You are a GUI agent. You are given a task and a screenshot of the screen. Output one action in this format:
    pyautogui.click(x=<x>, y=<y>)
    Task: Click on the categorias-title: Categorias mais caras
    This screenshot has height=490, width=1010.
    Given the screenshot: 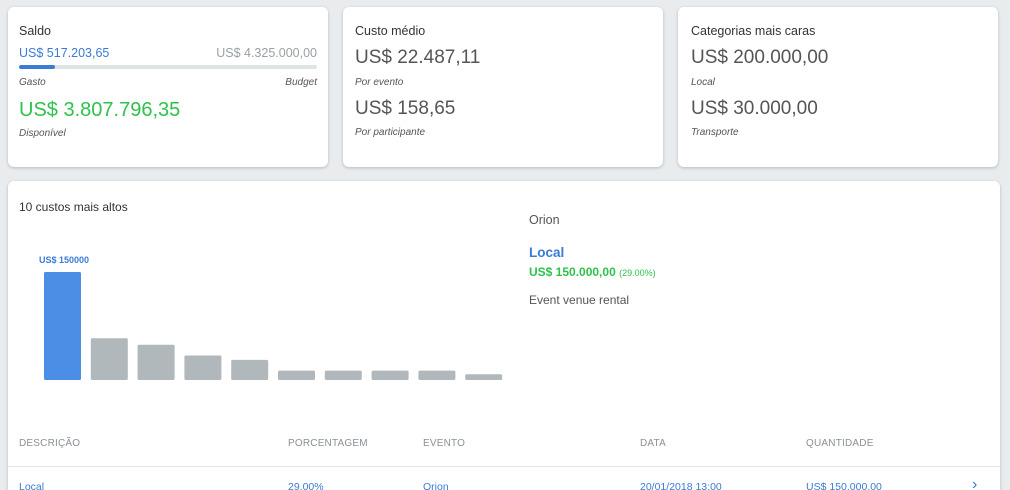 What is the action you would take?
    pyautogui.click(x=753, y=31)
    